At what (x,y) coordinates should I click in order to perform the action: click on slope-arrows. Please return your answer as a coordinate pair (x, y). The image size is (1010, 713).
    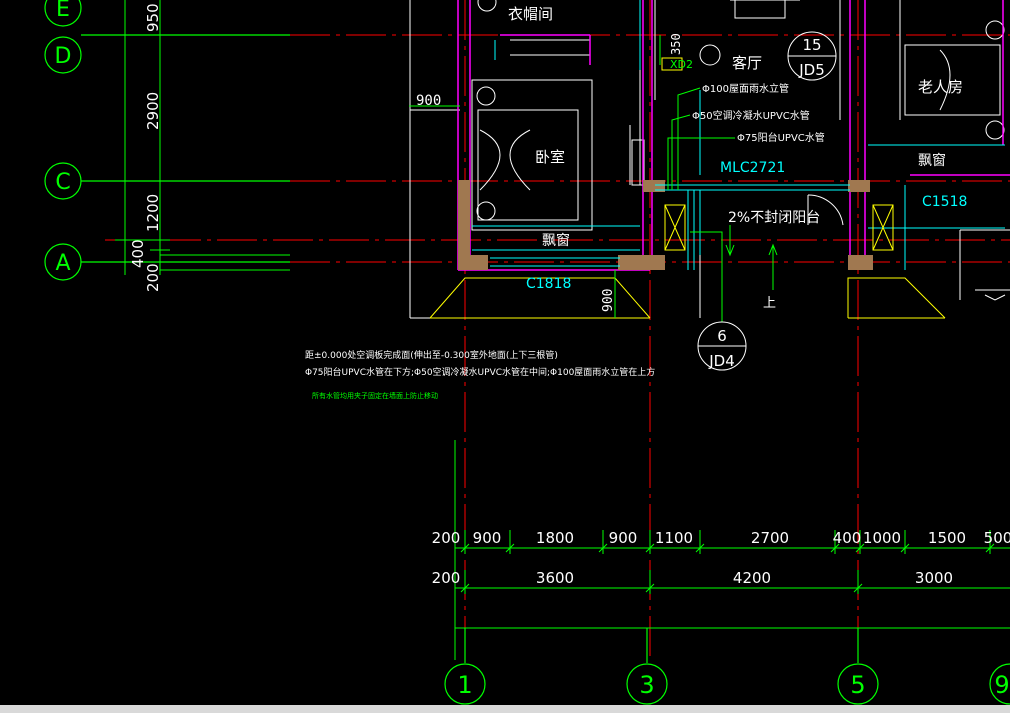
    Looking at the image, I should click on (751, 257).